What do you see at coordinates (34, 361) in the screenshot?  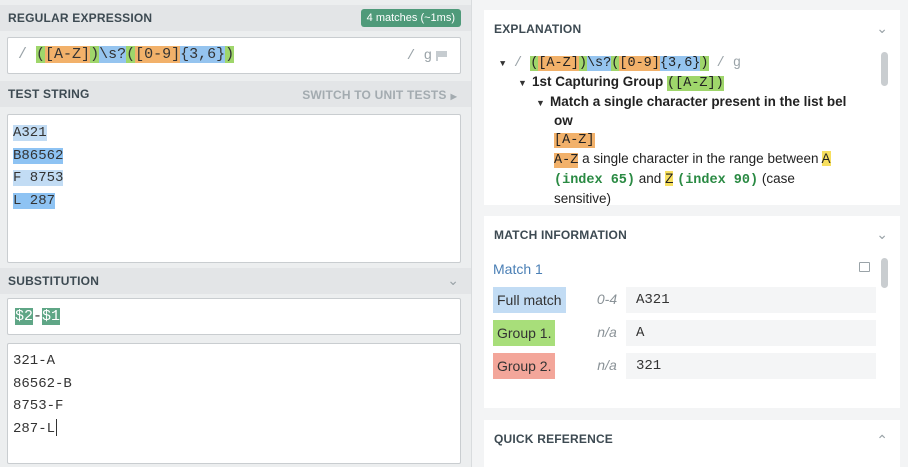 I see `output-line: 321-A` at bounding box center [34, 361].